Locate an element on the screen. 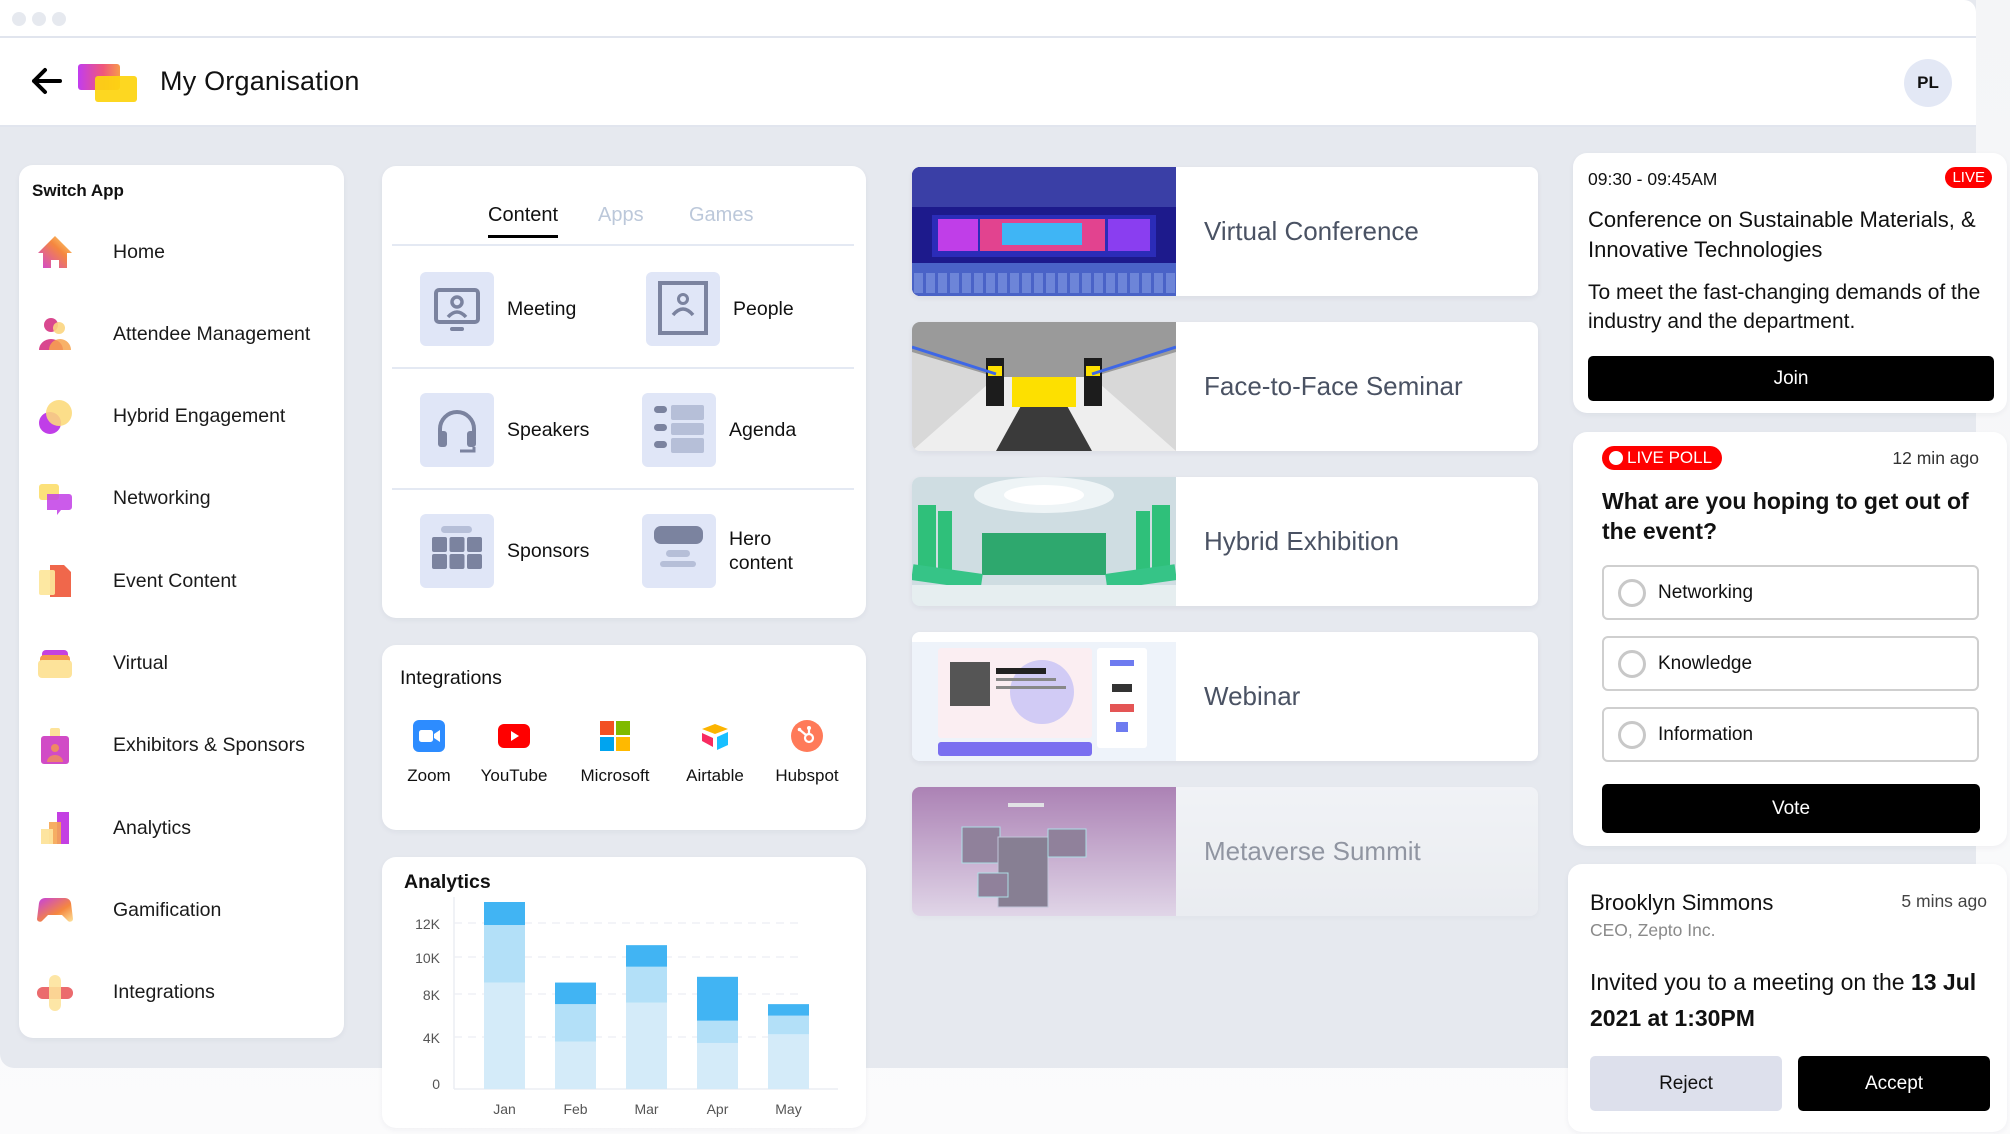 The width and height of the screenshot is (2010, 1134). grid-icon is located at coordinates (457, 551).